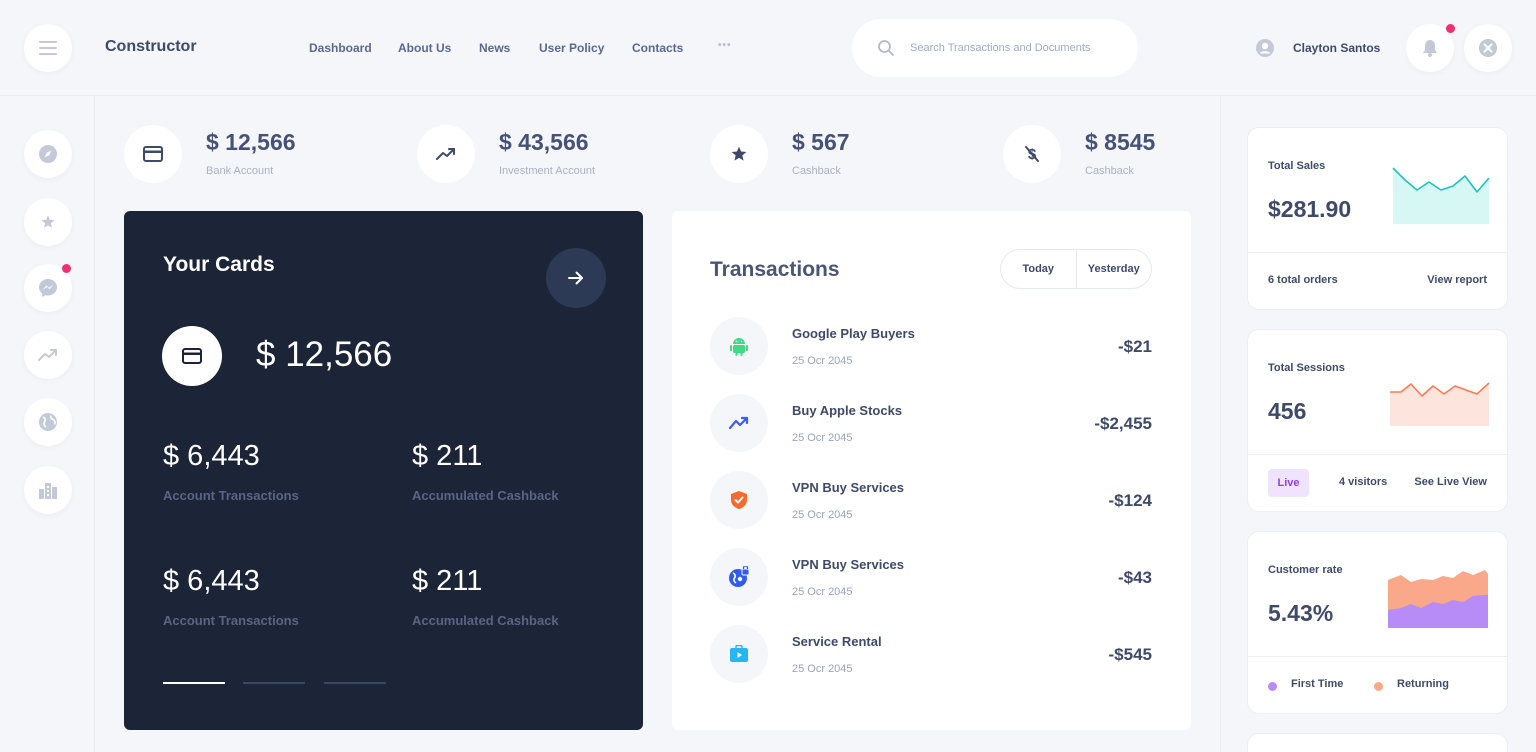  Describe the element at coordinates (1038, 269) in the screenshot. I see `tab-today: Today` at that location.